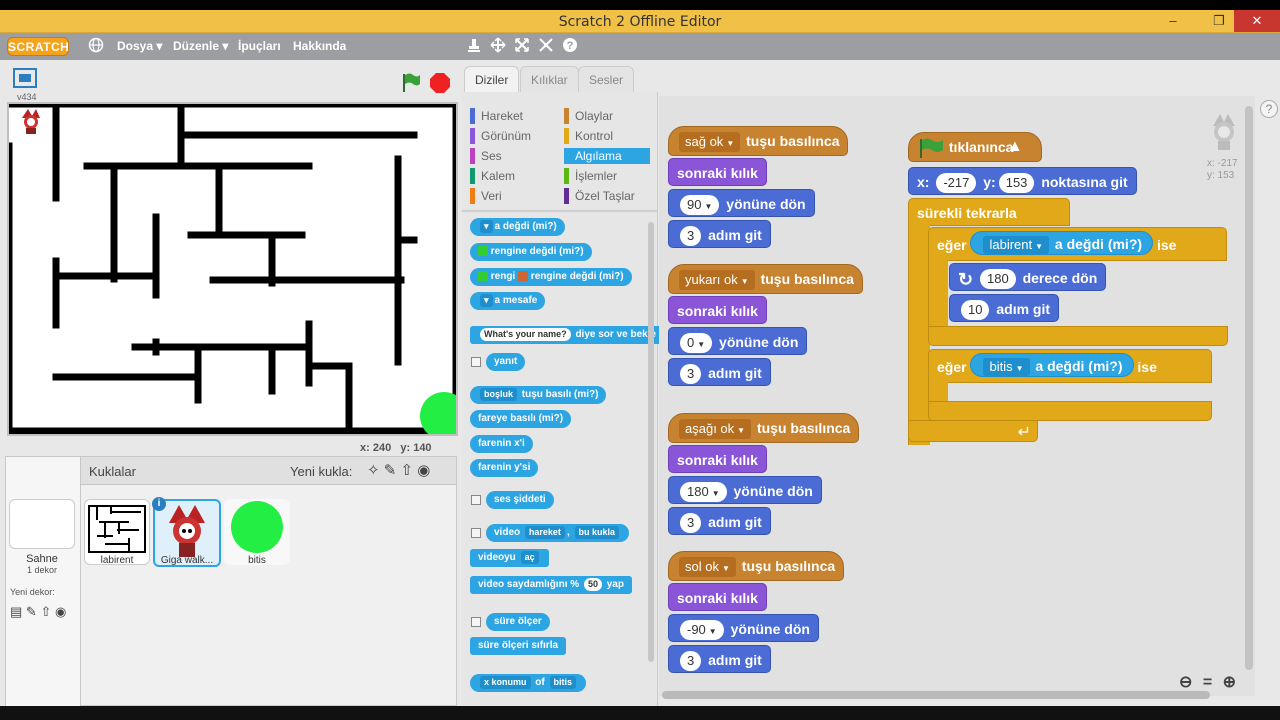 The width and height of the screenshot is (1280, 720). What do you see at coordinates (520, 500) in the screenshot?
I see `block-loudness: ses şiddeti` at bounding box center [520, 500].